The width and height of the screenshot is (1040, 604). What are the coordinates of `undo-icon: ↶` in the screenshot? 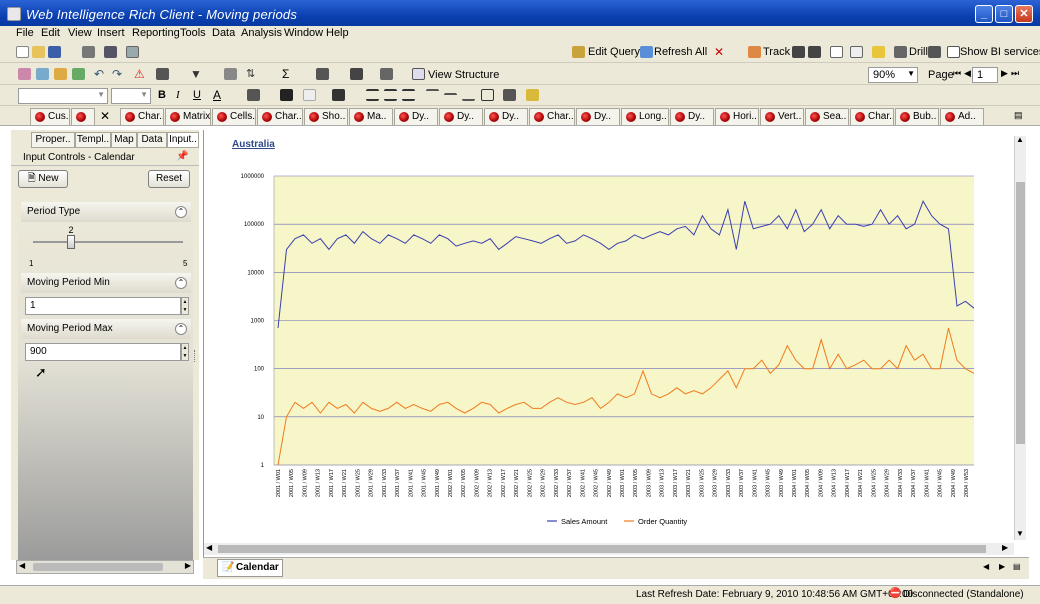 It's located at (100, 74).